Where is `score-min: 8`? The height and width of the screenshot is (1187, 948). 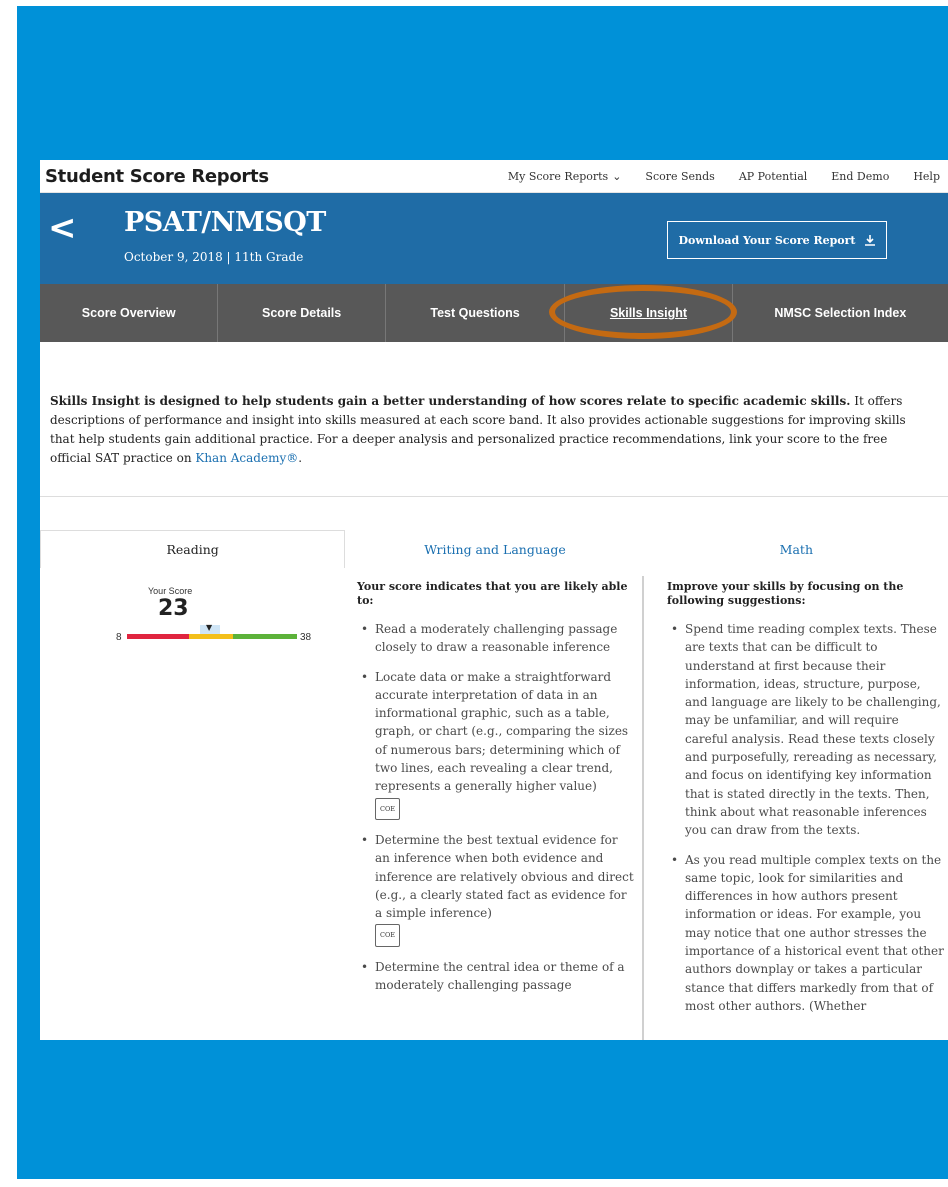 score-min: 8 is located at coordinates (119, 637).